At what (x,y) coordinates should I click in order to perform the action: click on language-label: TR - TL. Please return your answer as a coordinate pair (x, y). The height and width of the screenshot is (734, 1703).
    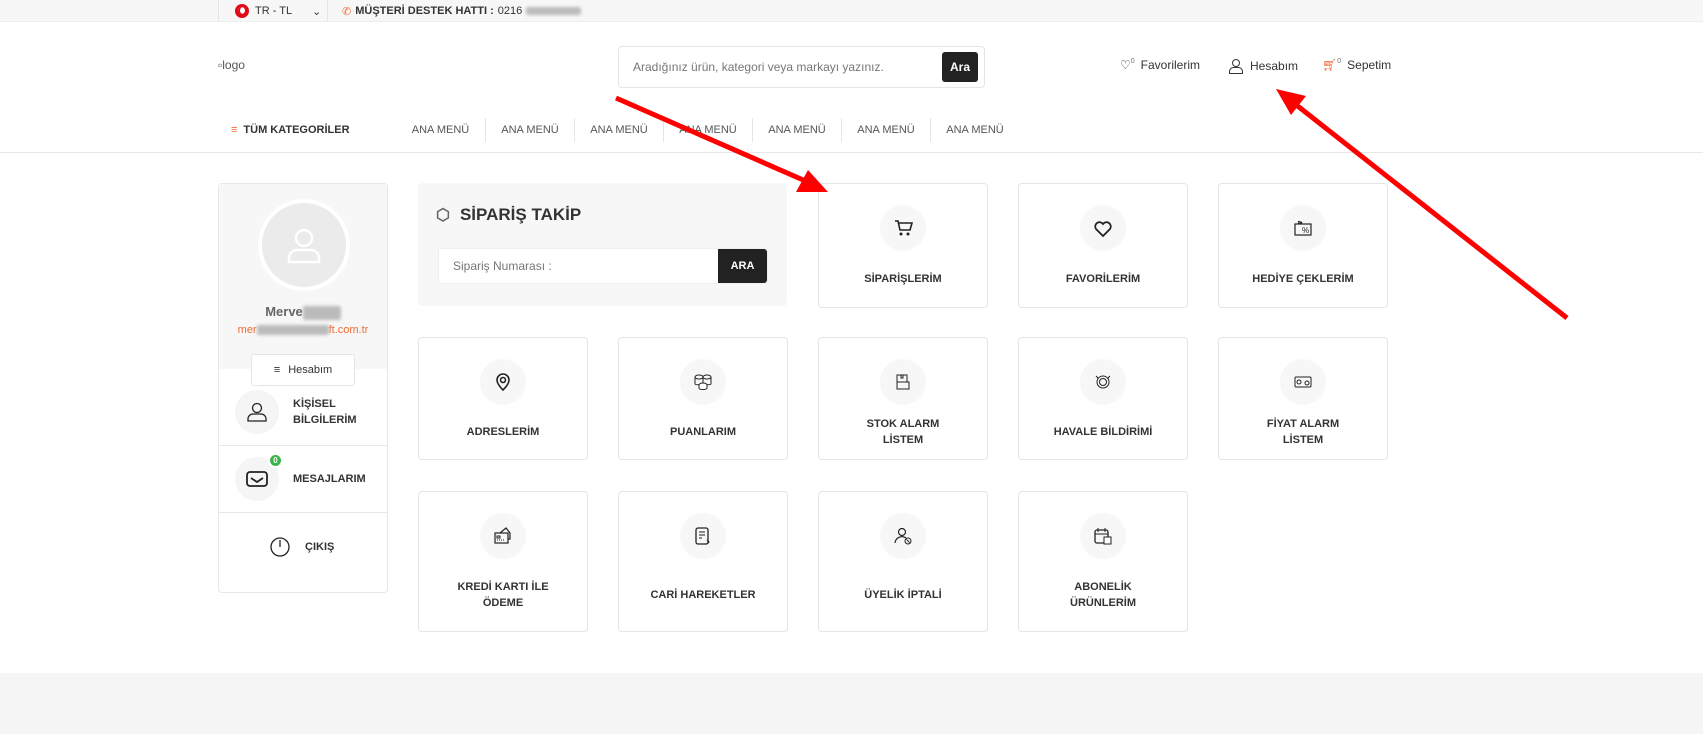
    Looking at the image, I should click on (274, 11).